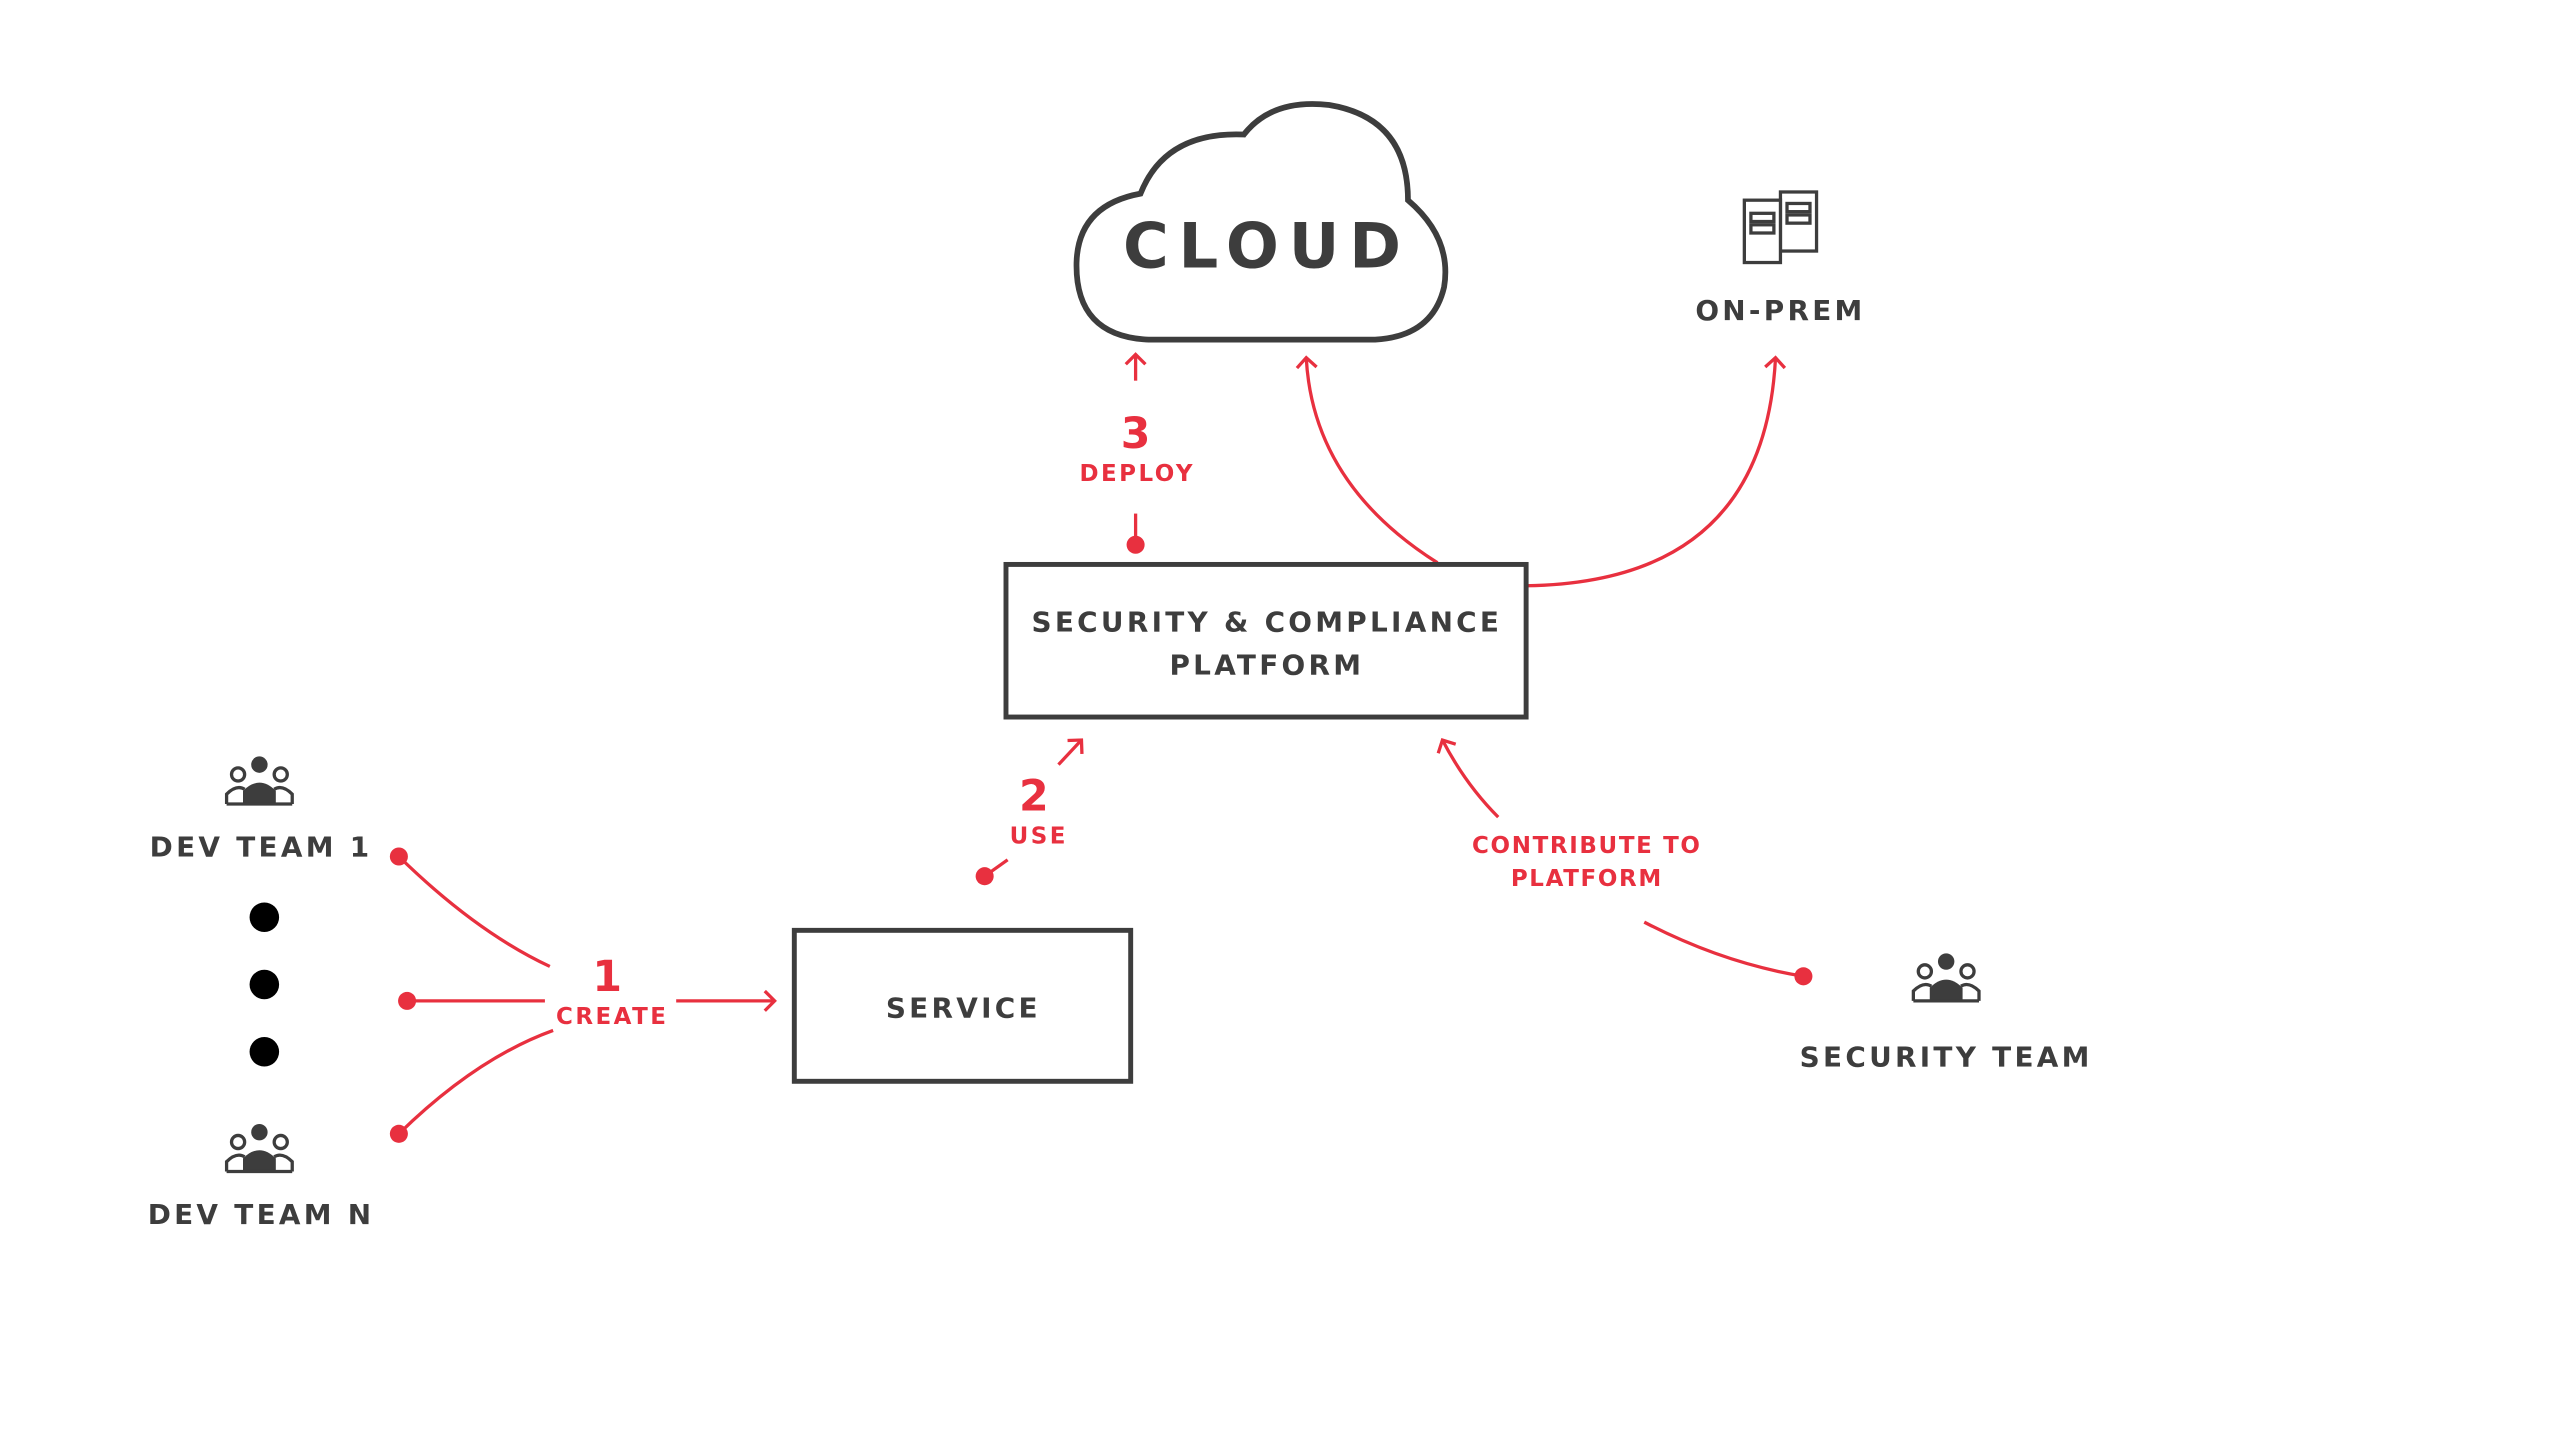 The height and width of the screenshot is (1439, 2560). What do you see at coordinates (1137, 474) in the screenshot?
I see `deploy-label: DEPLOY` at bounding box center [1137, 474].